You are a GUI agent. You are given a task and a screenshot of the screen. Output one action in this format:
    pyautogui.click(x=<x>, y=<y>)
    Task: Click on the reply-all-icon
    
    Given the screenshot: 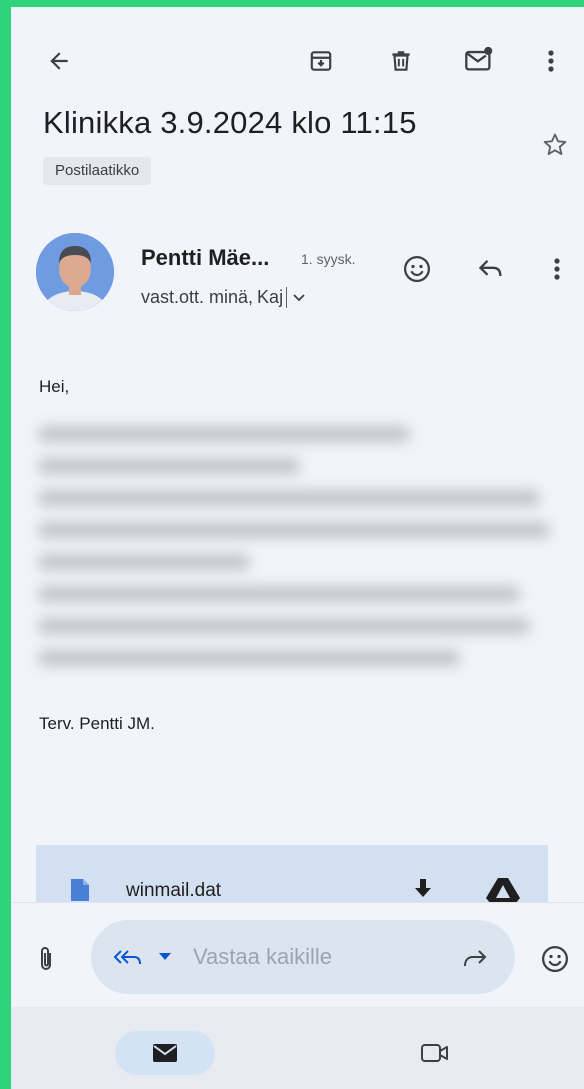 What is the action you would take?
    pyautogui.click(x=129, y=958)
    